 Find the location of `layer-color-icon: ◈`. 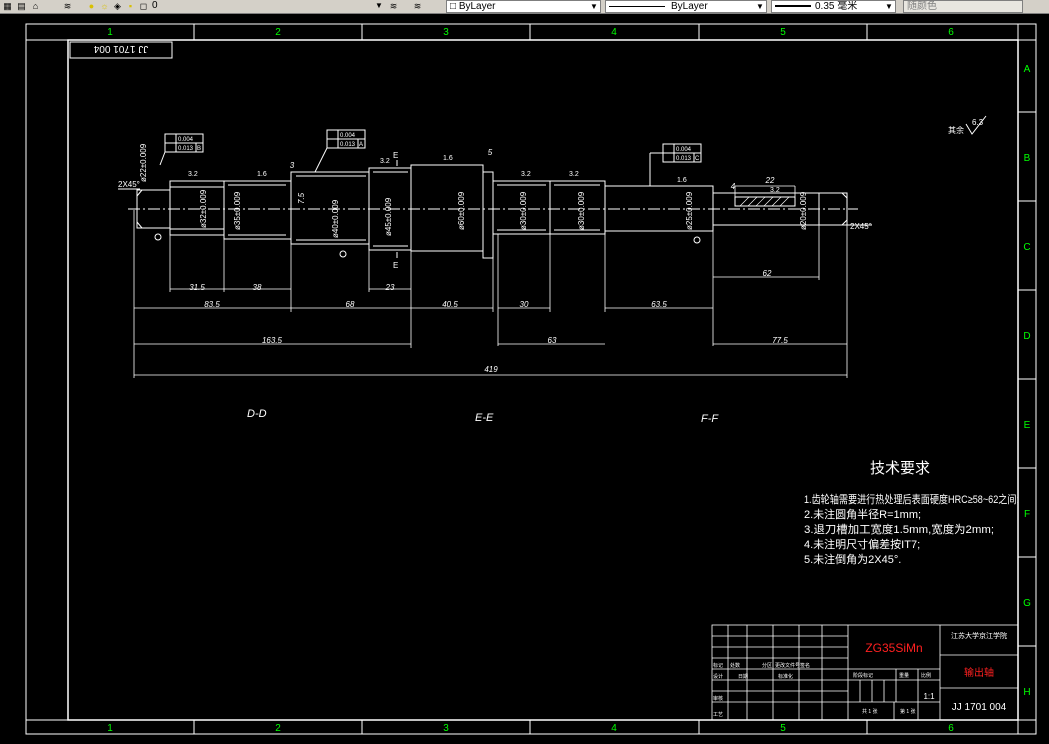

layer-color-icon: ◈ is located at coordinates (117, 6).